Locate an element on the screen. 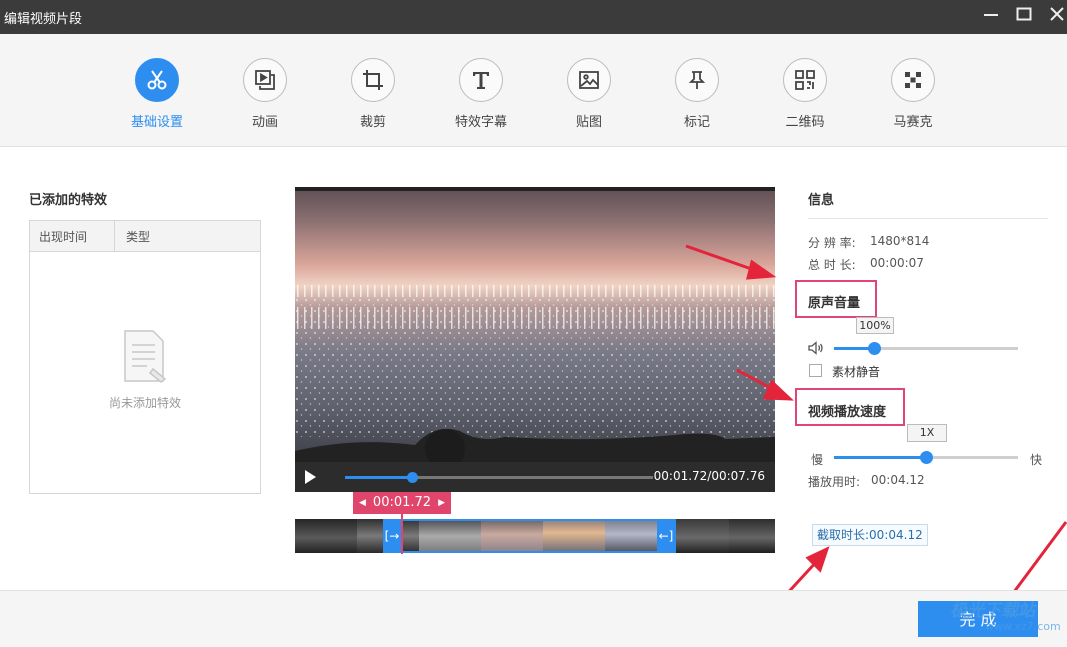  speed-slider-knob is located at coordinates (926, 457).